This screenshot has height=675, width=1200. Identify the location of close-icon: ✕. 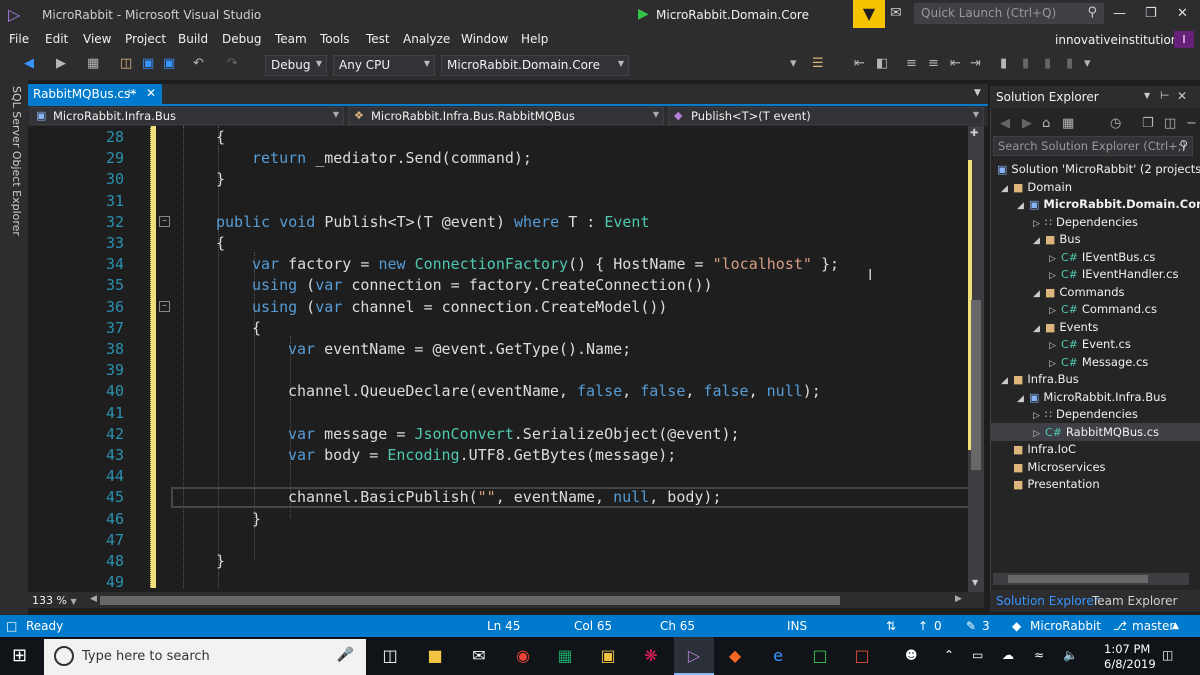
(151, 93).